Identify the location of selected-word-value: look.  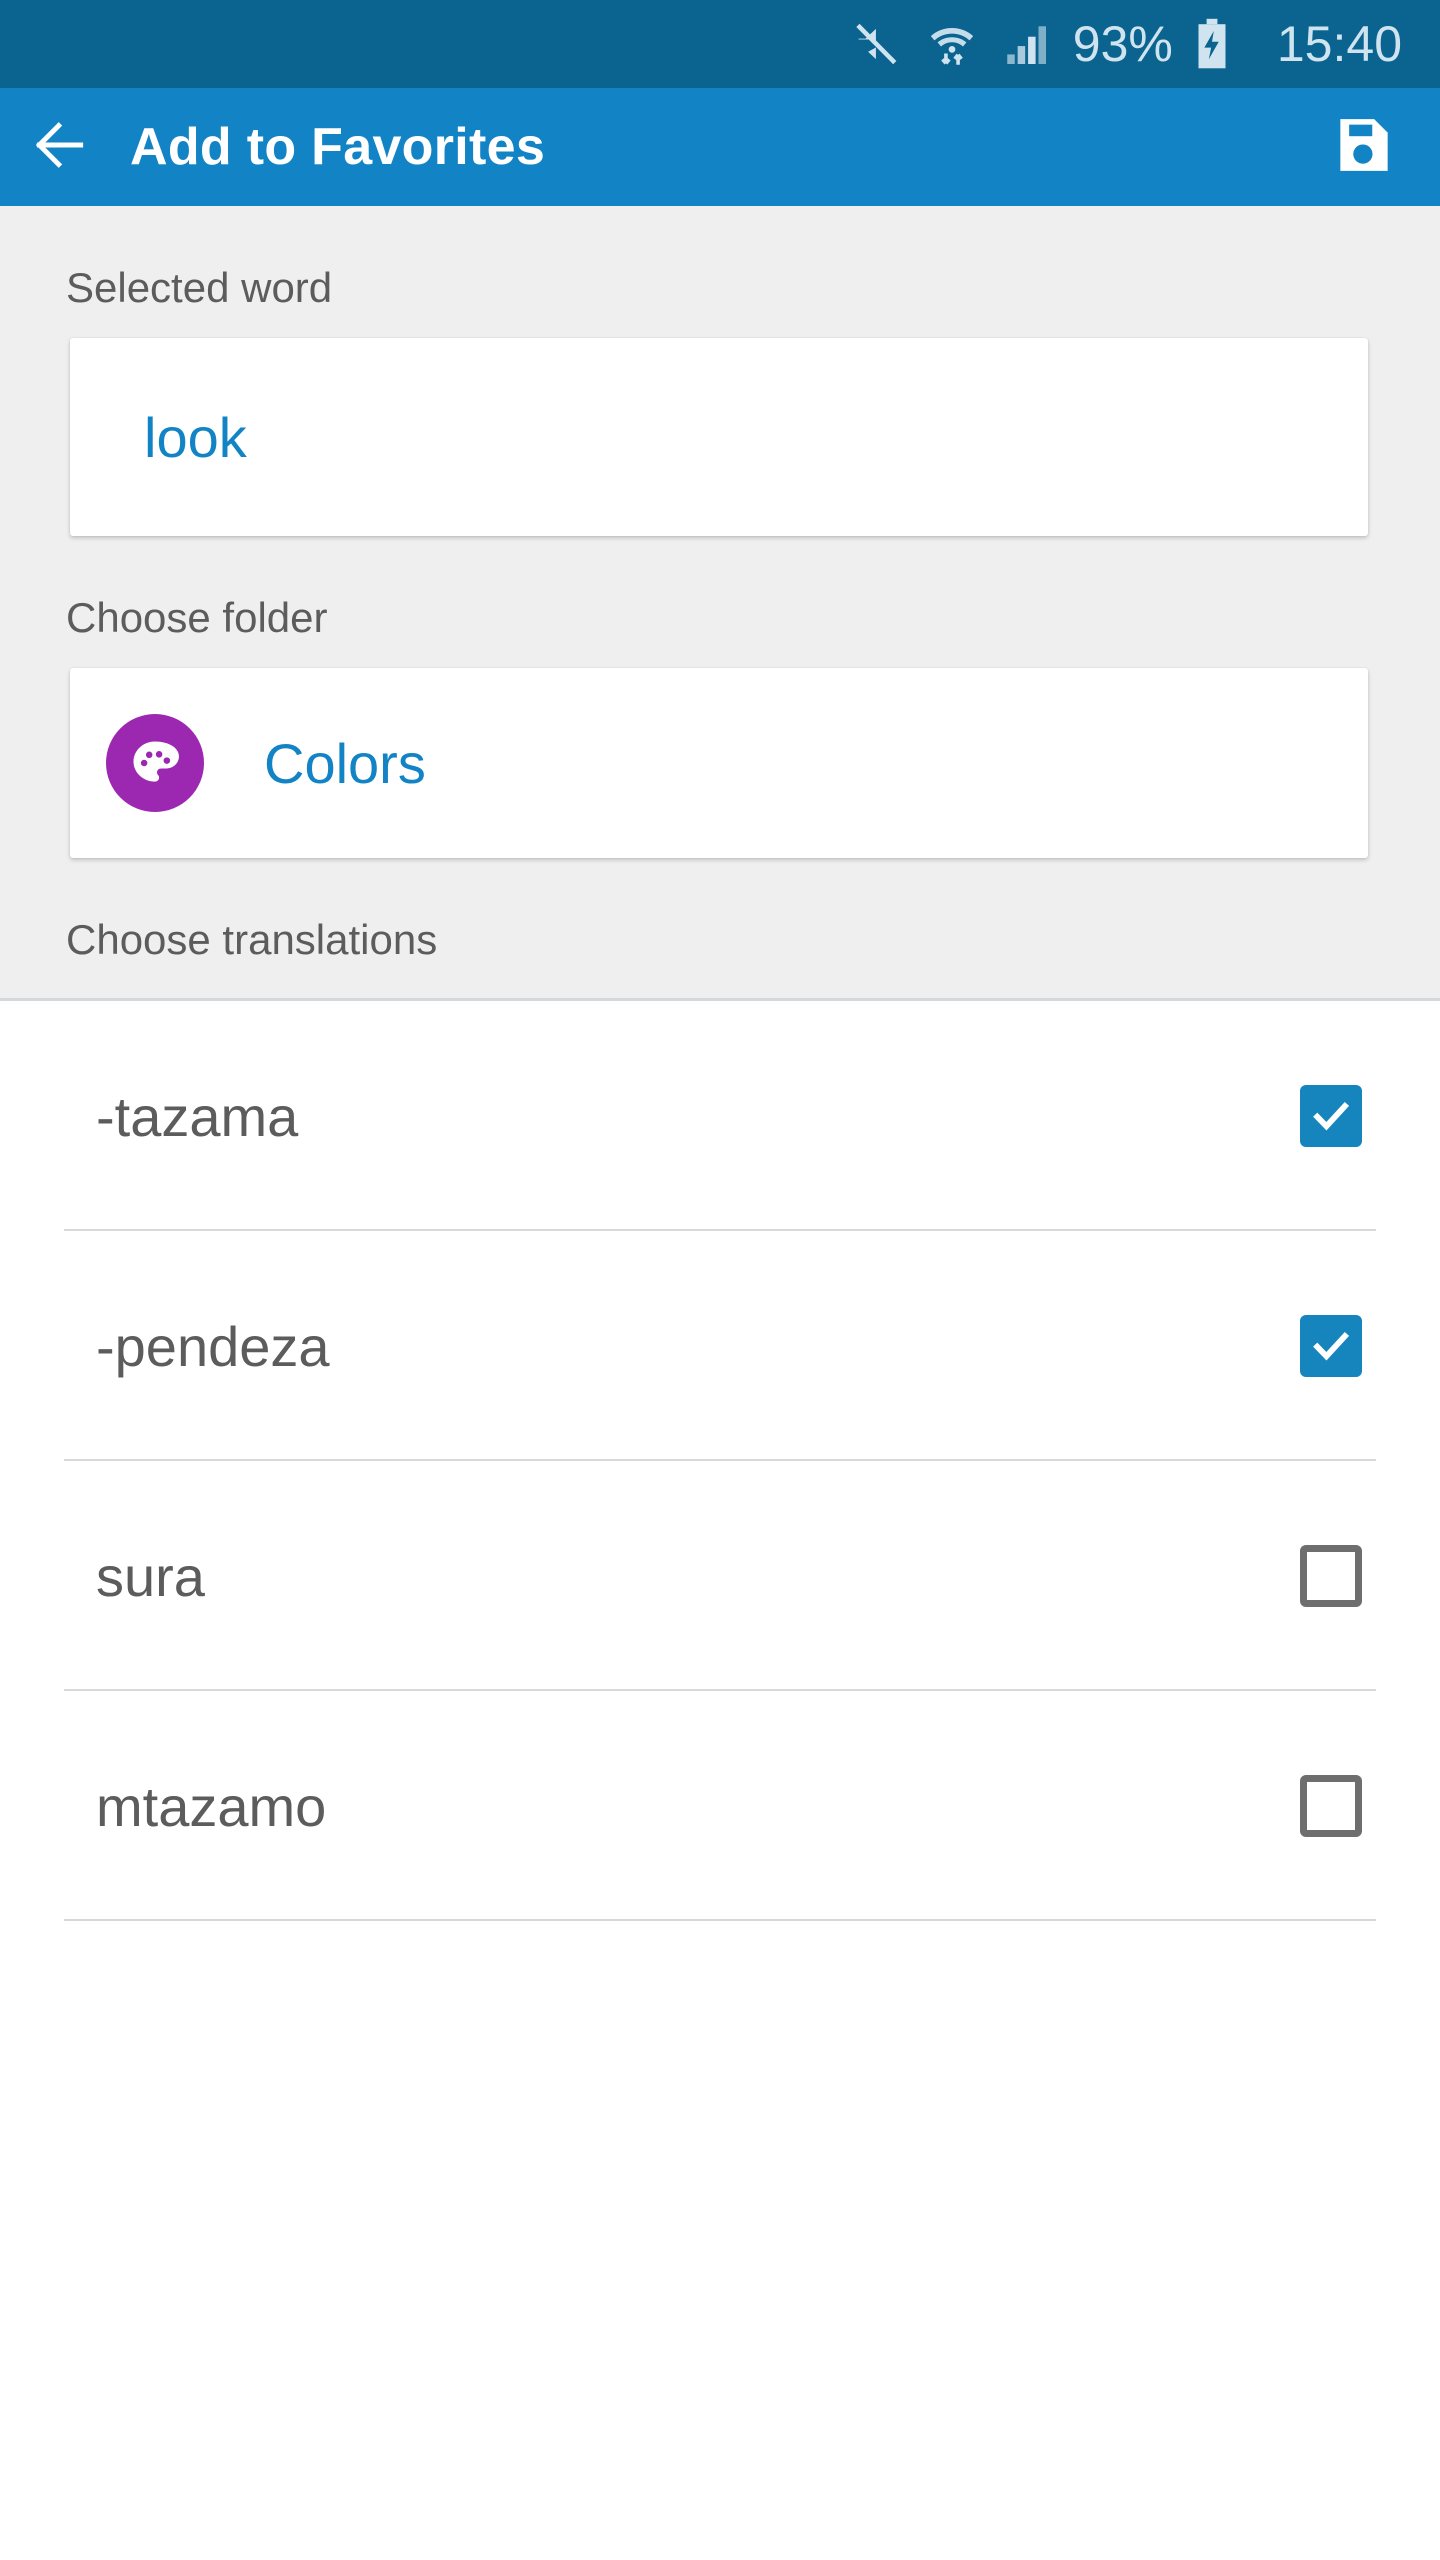
(195, 437).